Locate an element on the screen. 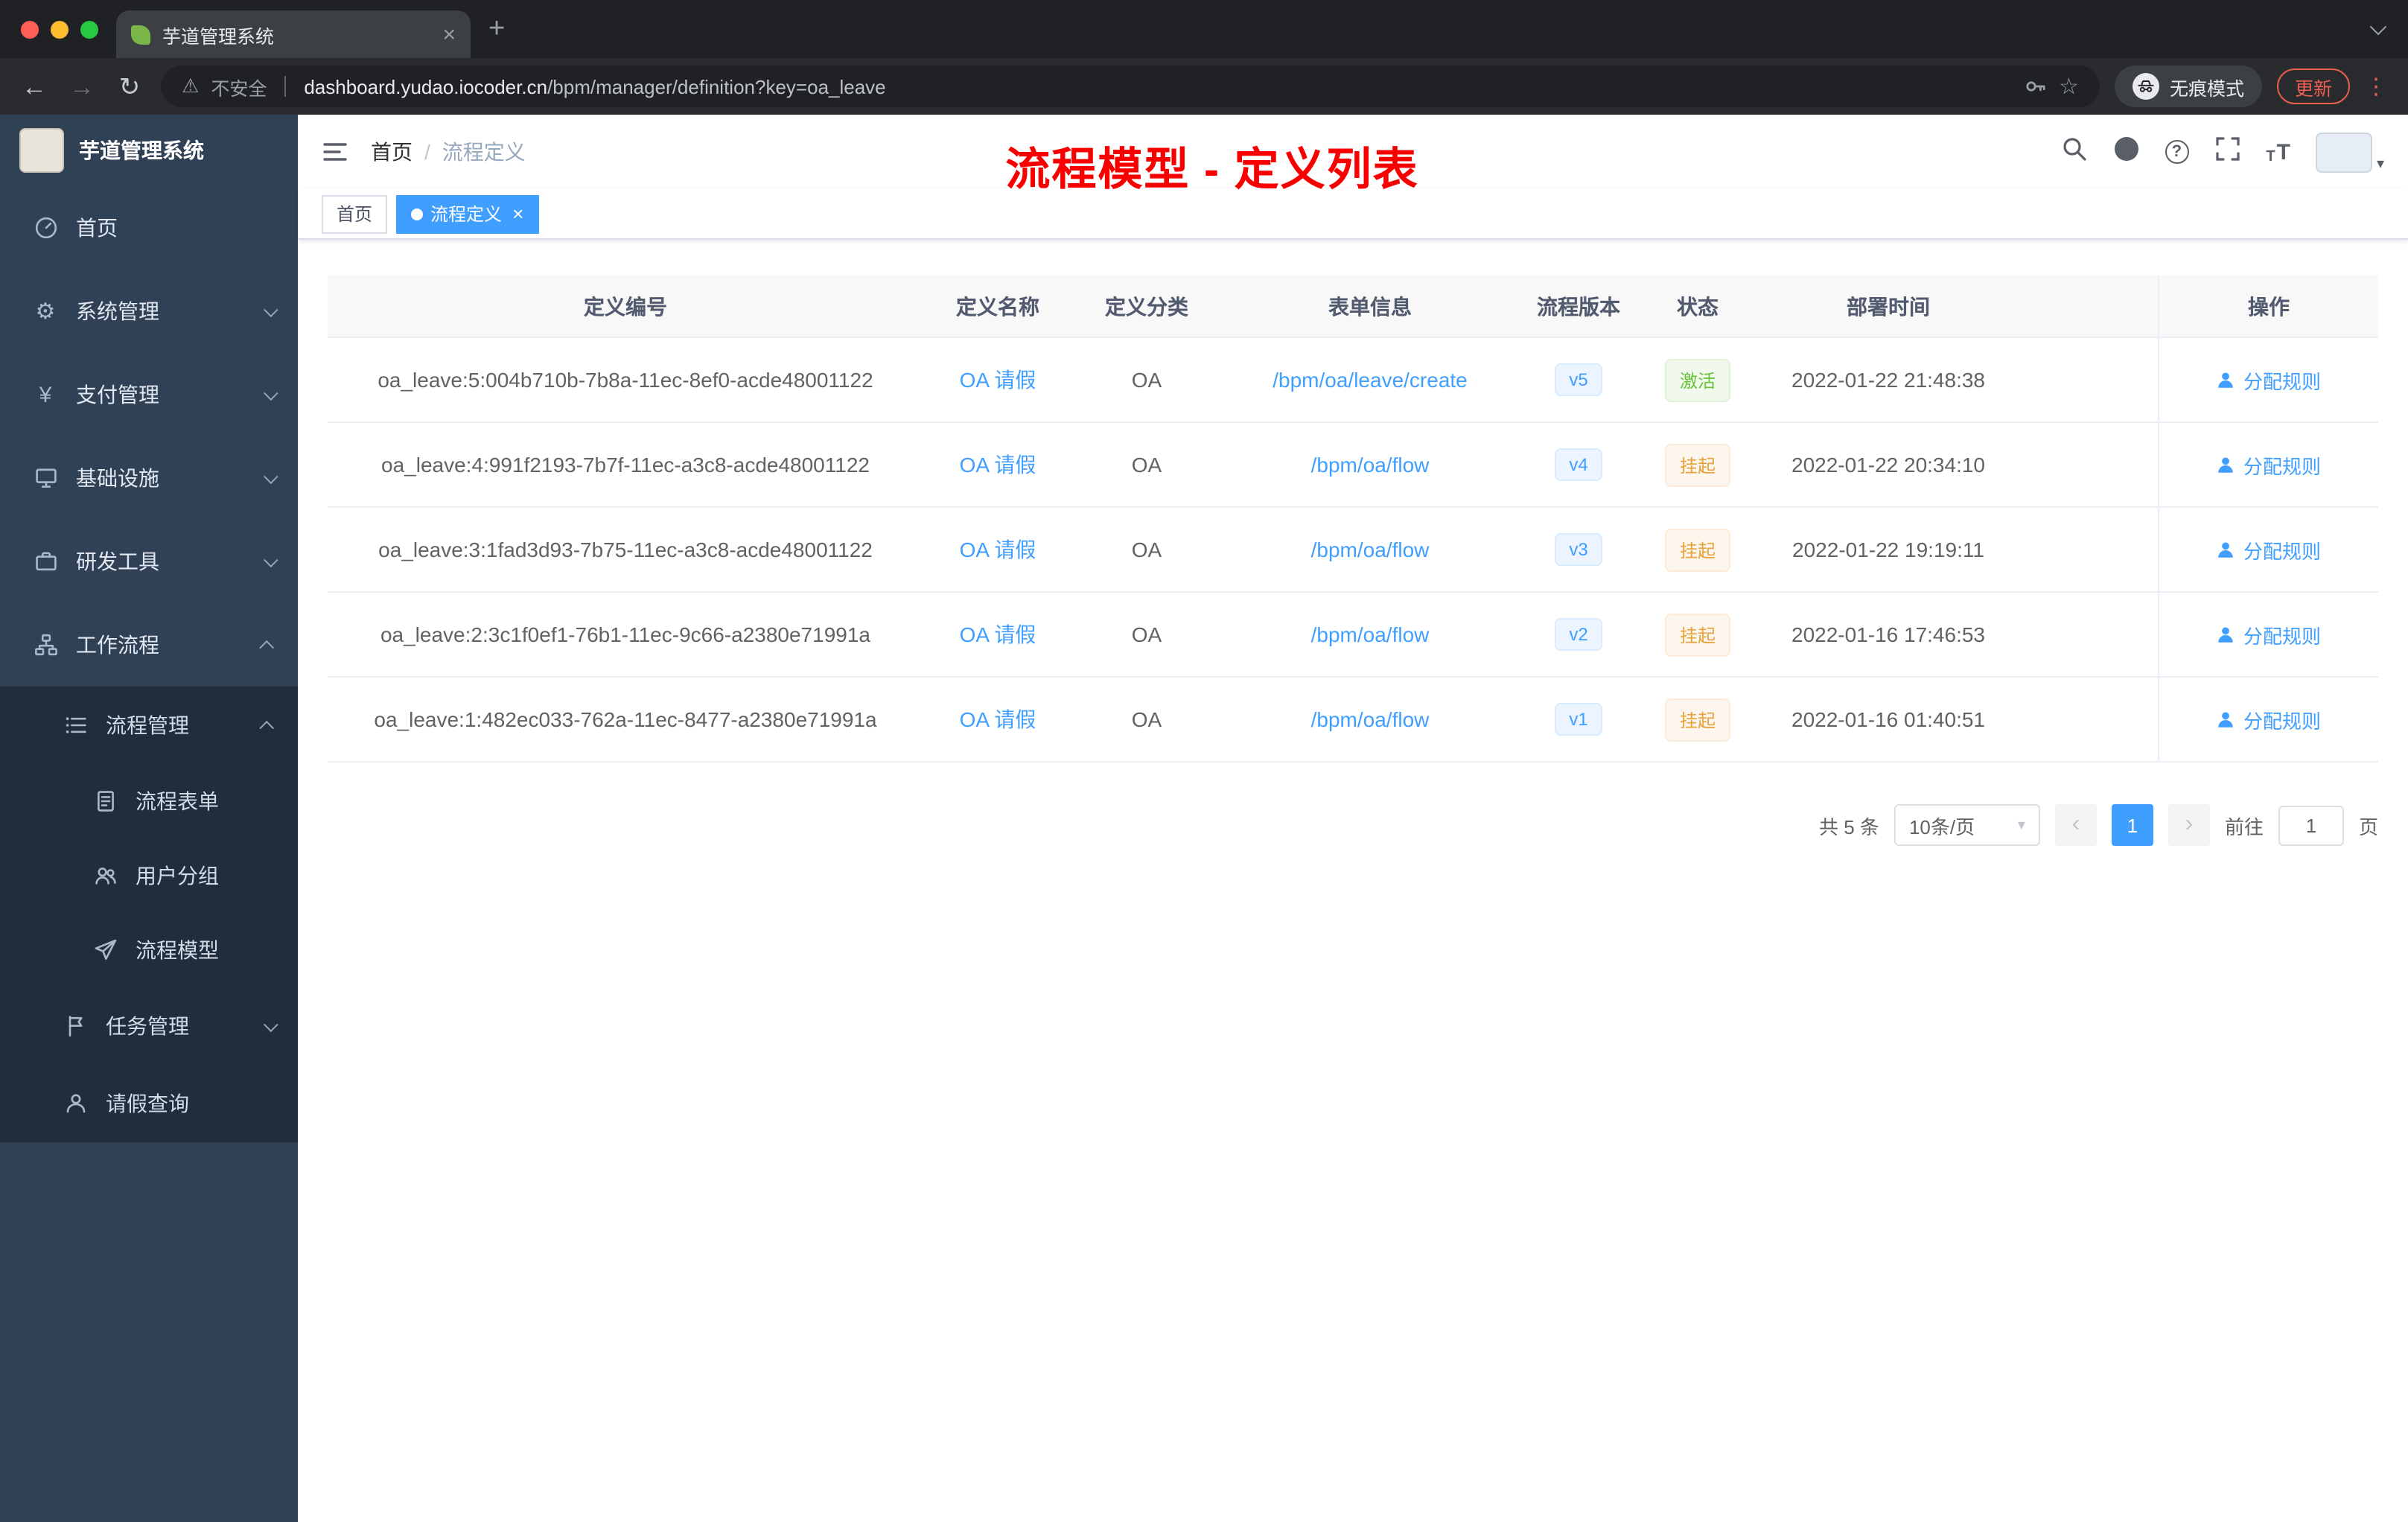 This screenshot has width=2408, height=1522. sidebar-item-process-form: 流程表单 is located at coordinates (149, 801).